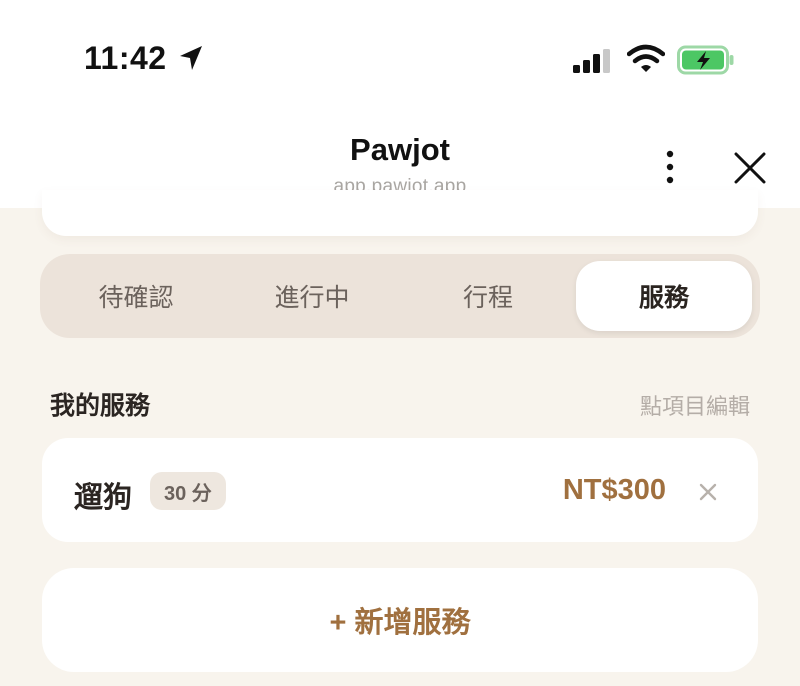 The width and height of the screenshot is (800, 686). What do you see at coordinates (591, 61) in the screenshot?
I see `cellular-signal-icon` at bounding box center [591, 61].